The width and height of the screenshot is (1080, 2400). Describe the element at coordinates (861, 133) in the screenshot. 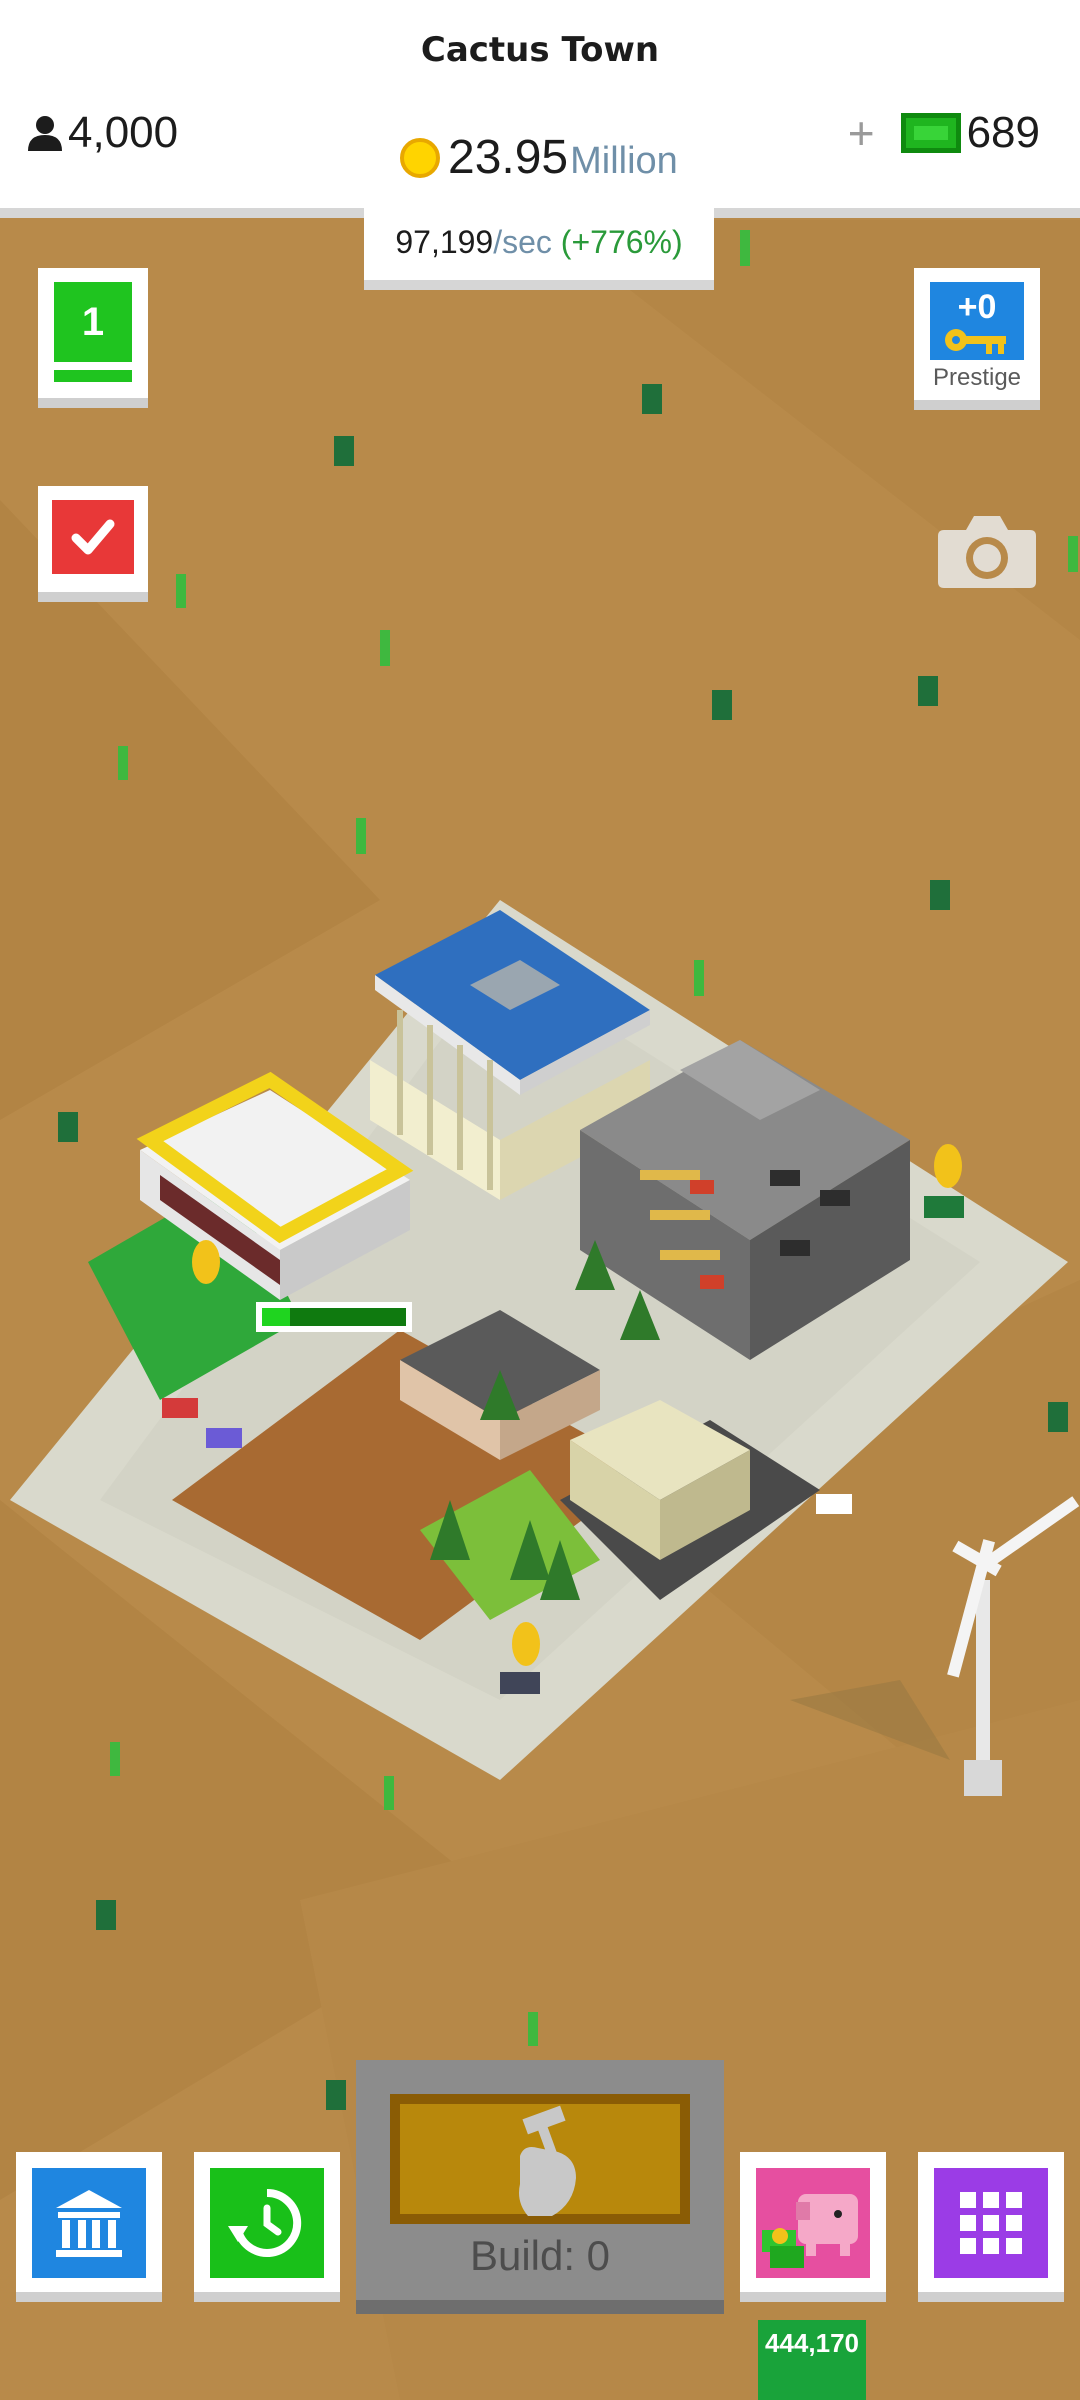

I see `add-cash-button: +` at that location.